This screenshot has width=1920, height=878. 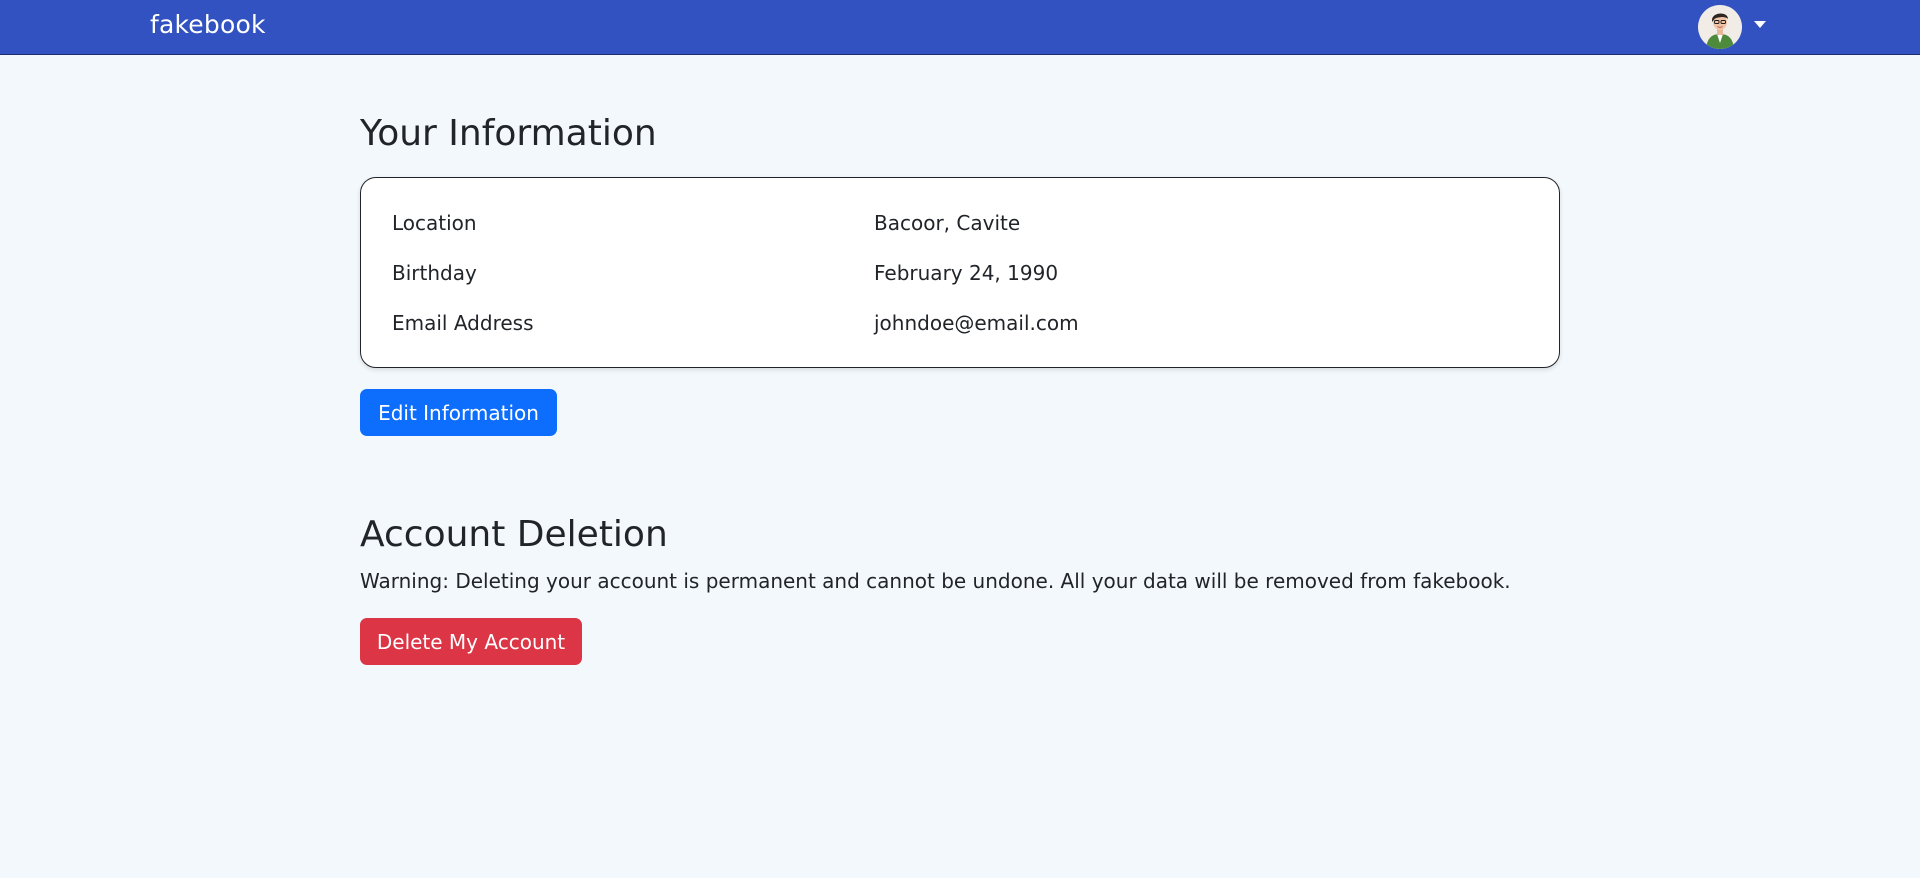 What do you see at coordinates (514, 534) in the screenshot?
I see `account-deletion-heading: Account Deletion` at bounding box center [514, 534].